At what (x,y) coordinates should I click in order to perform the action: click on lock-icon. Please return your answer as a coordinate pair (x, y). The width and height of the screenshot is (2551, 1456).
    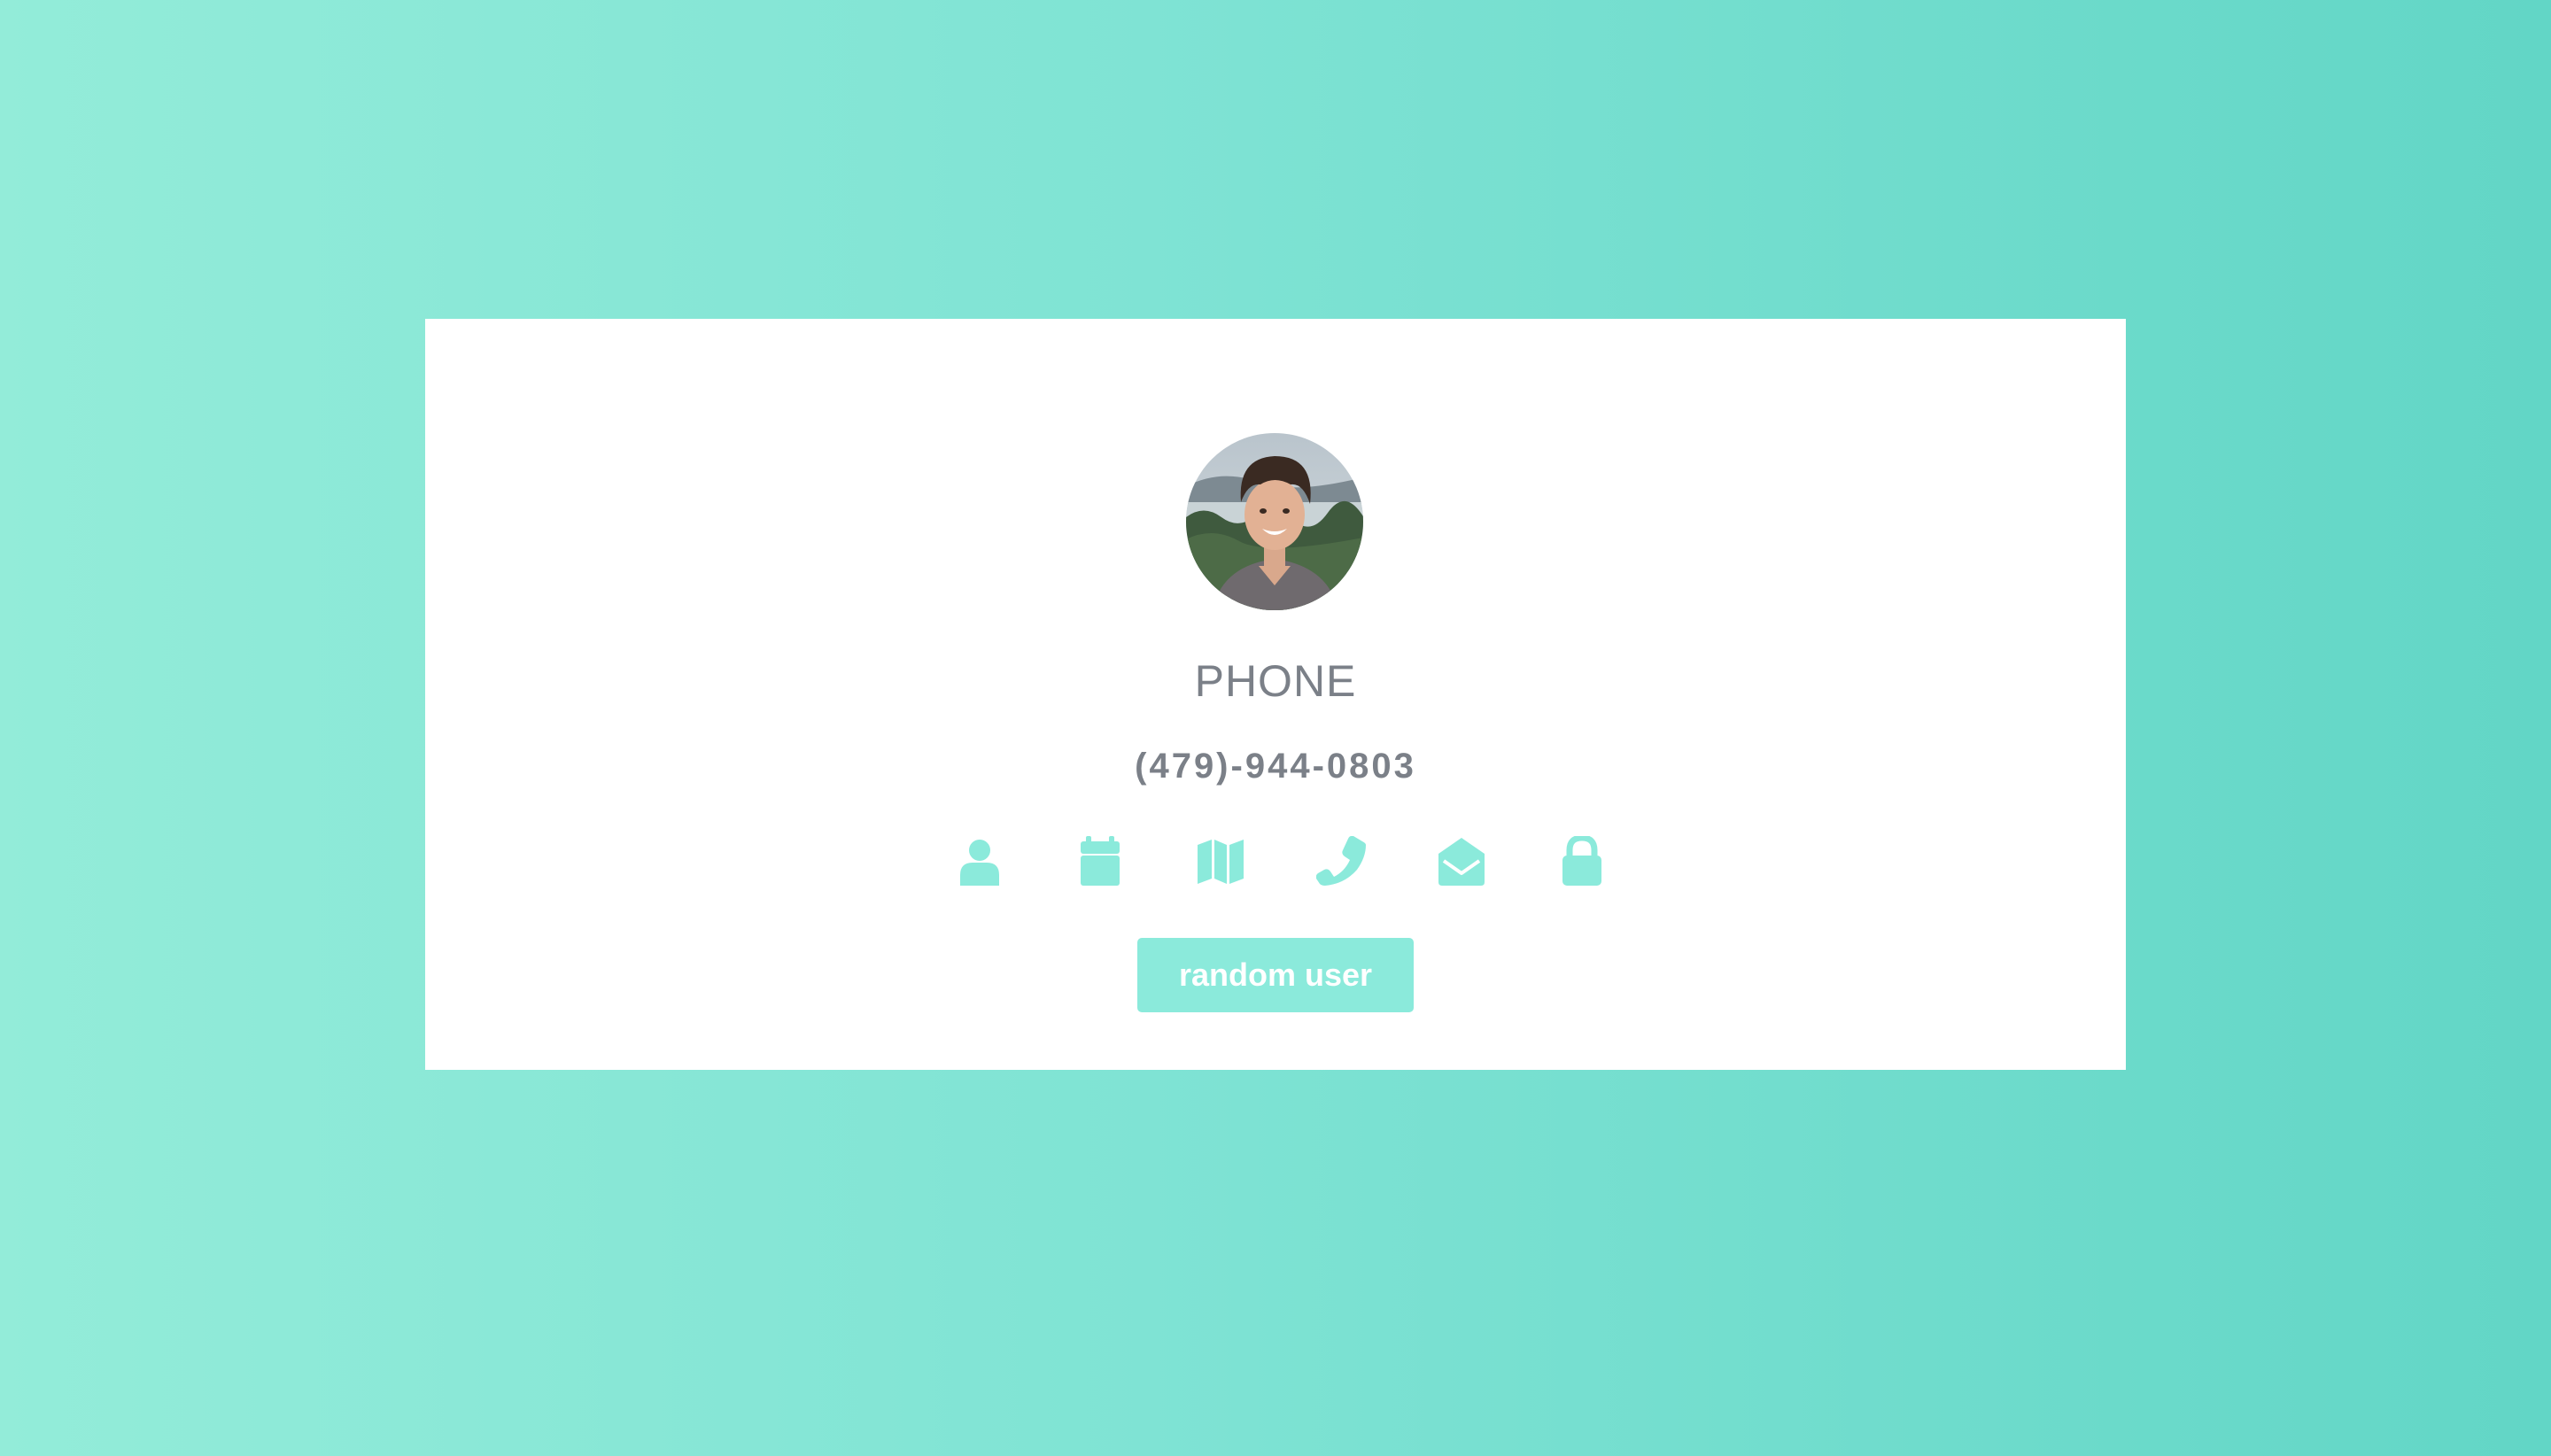
    Looking at the image, I should click on (1582, 861).